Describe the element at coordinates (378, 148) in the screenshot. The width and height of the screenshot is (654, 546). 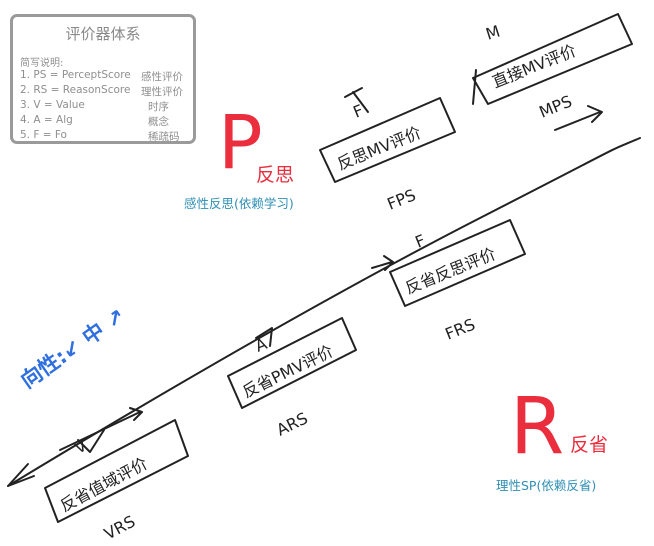
I see `box-f1-text: 反思MV评价` at that location.